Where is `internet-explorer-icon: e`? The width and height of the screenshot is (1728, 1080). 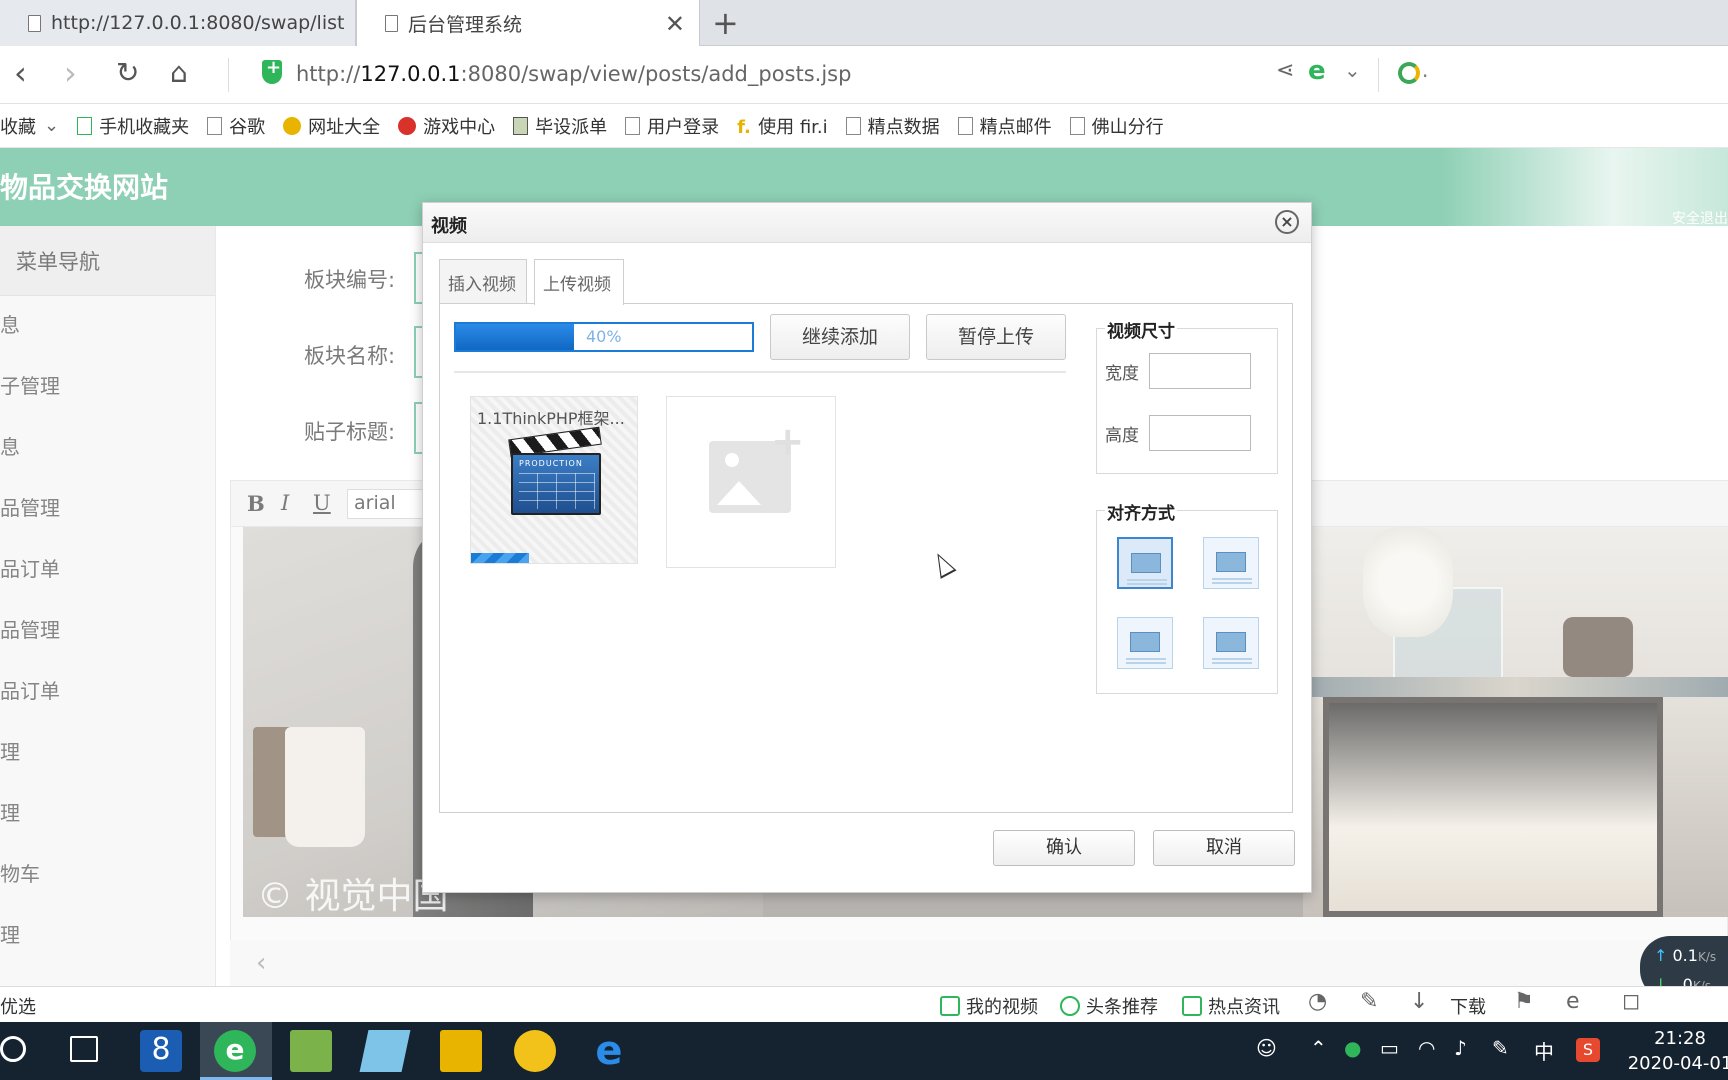
internet-explorer-icon: e is located at coordinates (609, 1051).